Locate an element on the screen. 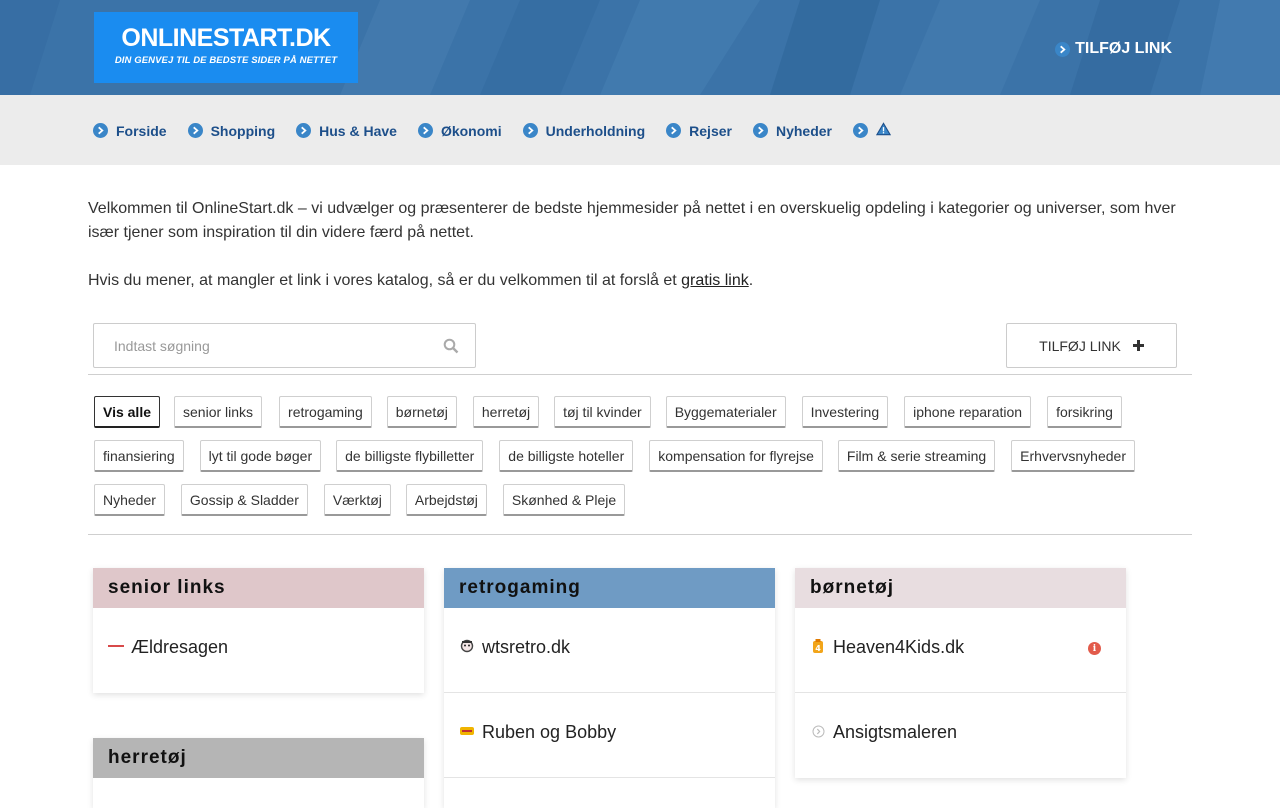 Image resolution: width=1280 pixels, height=808 pixels. link-label: Ansigtsmaleren is located at coordinates (895, 732).